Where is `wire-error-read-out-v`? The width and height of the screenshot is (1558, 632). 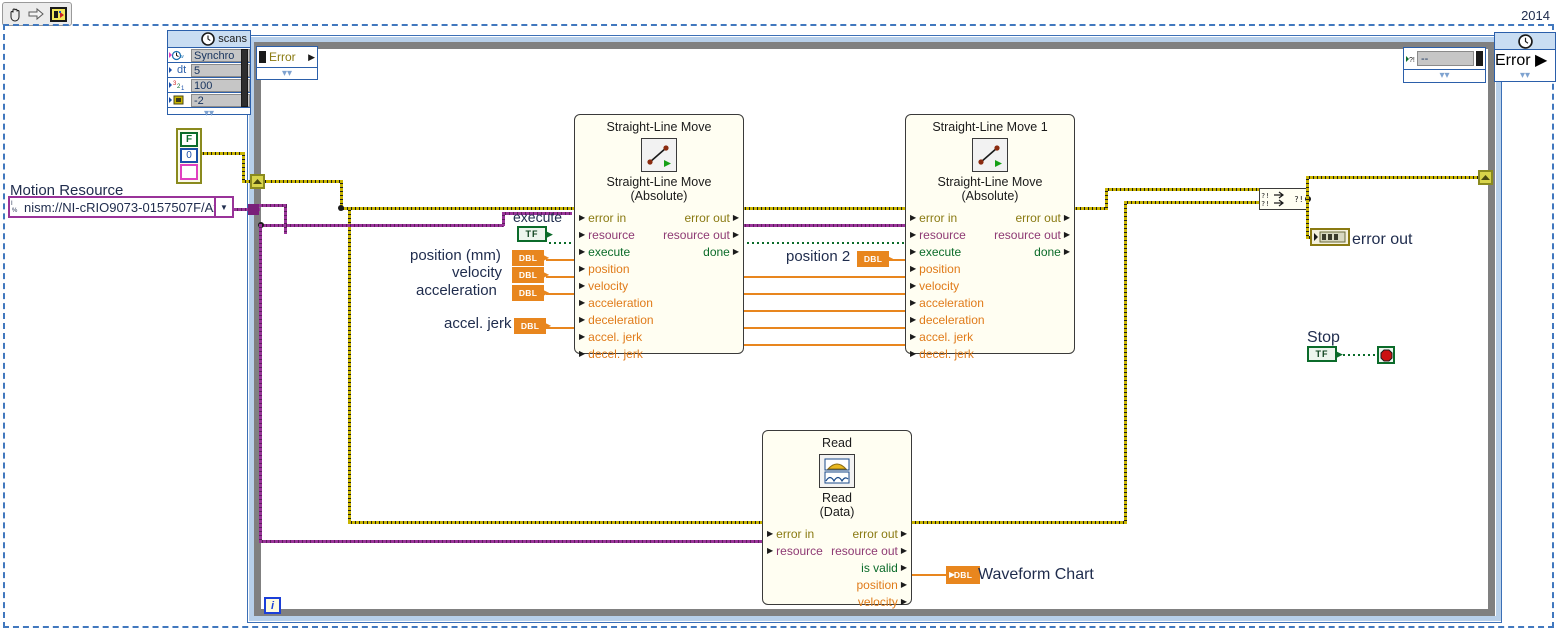
wire-error-read-out-v is located at coordinates (1125, 362).